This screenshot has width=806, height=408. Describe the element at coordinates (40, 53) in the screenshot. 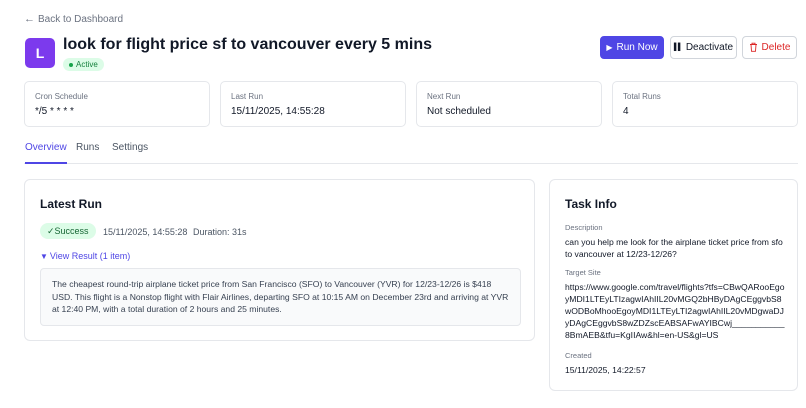

I see `task-avatar: L` at that location.